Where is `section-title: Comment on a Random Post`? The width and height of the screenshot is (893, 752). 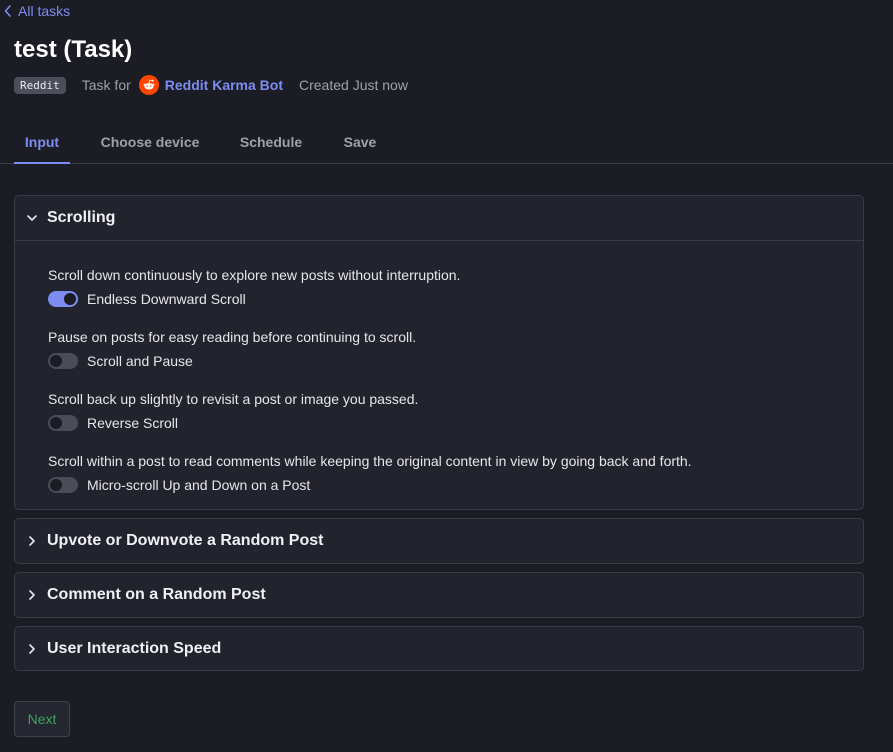 section-title: Comment on a Random Post is located at coordinates (156, 594).